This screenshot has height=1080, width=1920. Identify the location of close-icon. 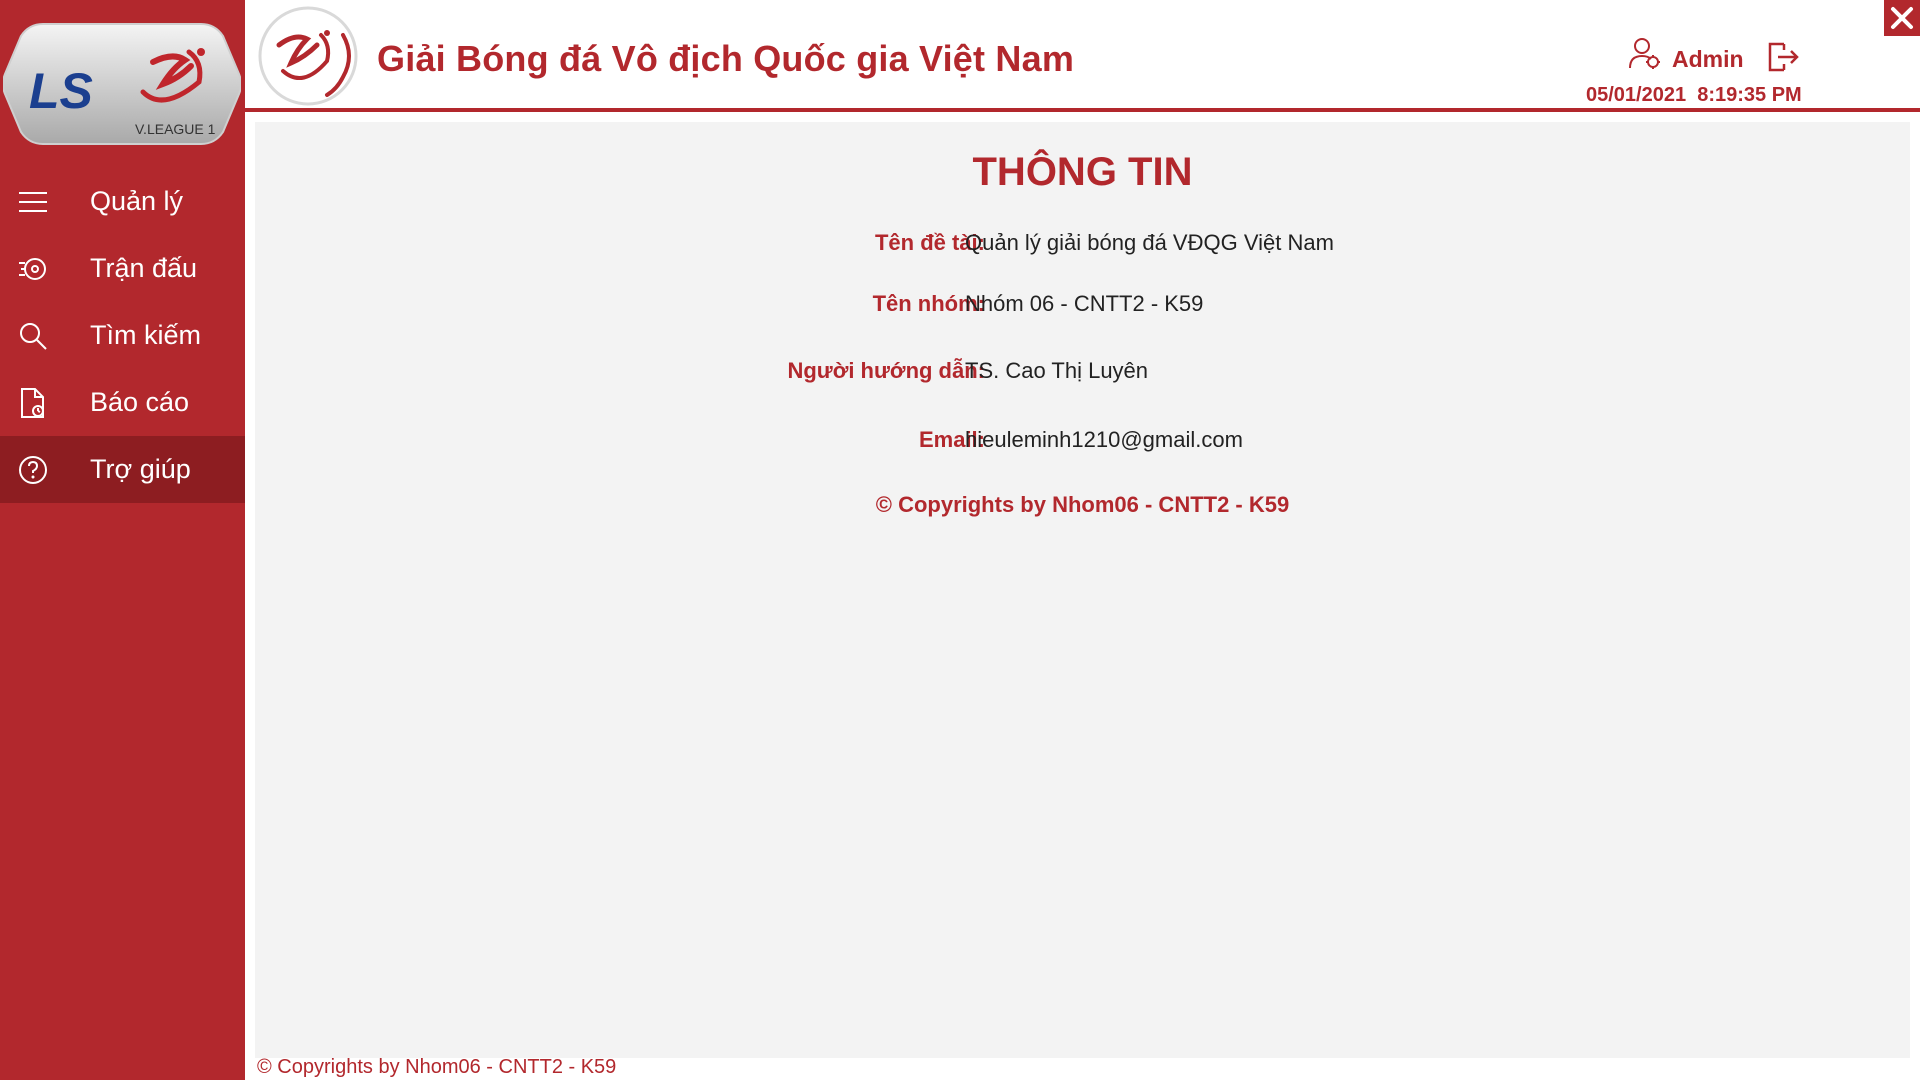
(1902, 18).